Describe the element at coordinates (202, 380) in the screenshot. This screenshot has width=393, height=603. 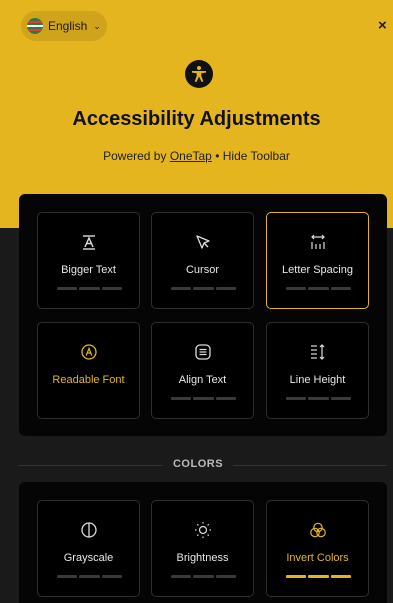
I see `card-label: Align Text` at that location.